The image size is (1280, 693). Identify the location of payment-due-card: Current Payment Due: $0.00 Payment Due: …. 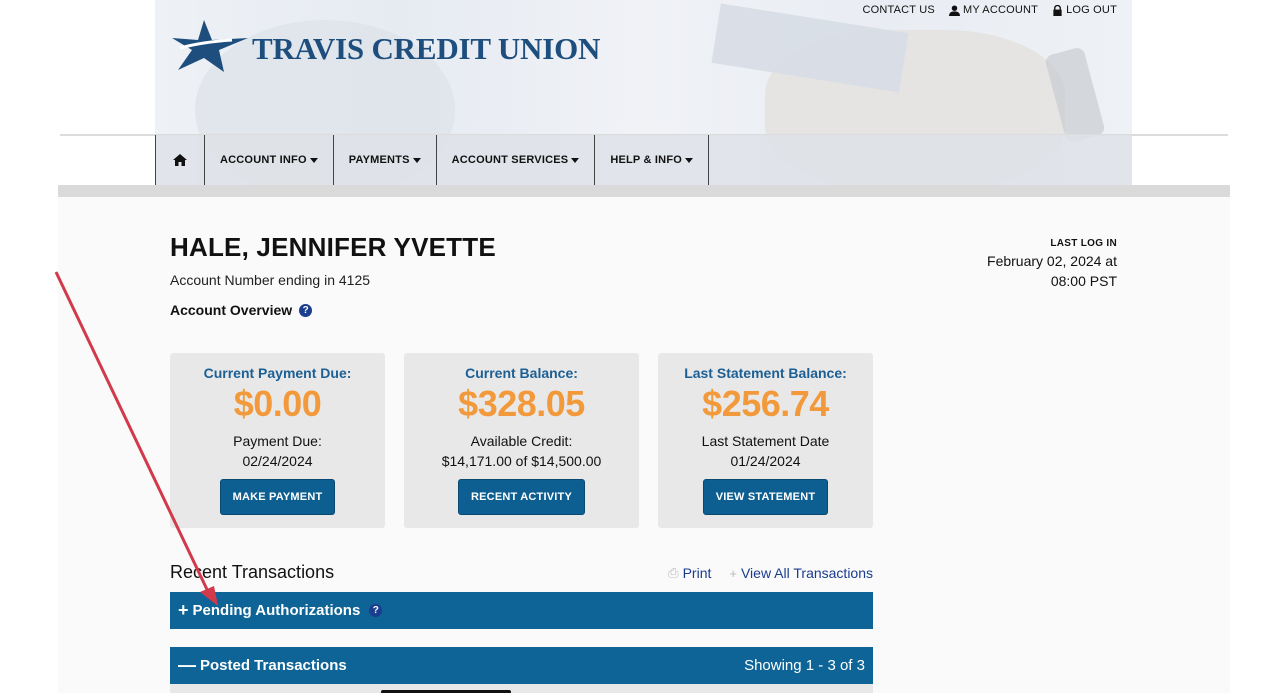
(277, 440).